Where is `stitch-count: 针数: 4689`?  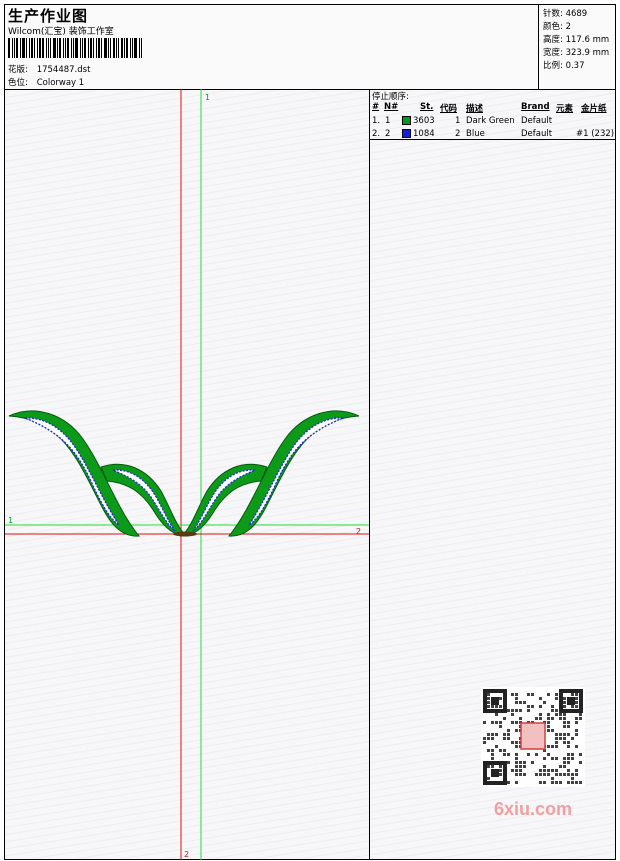 stitch-count: 针数: 4689 is located at coordinates (565, 14).